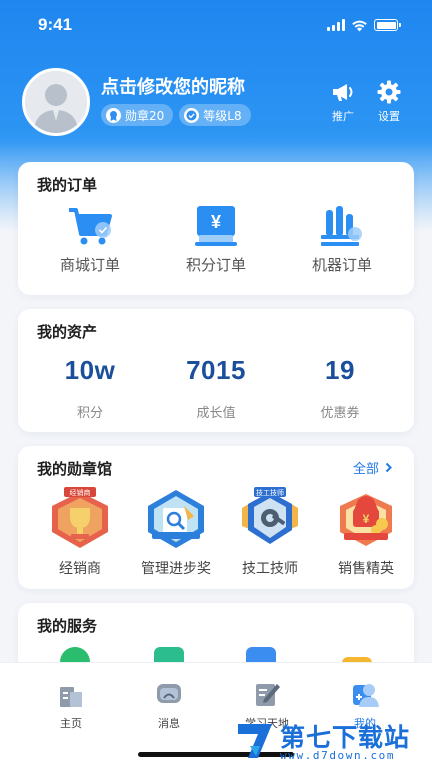 This screenshot has height=768, width=432. Describe the element at coordinates (365, 469) in the screenshot. I see `medals-all-label: 全部` at that location.